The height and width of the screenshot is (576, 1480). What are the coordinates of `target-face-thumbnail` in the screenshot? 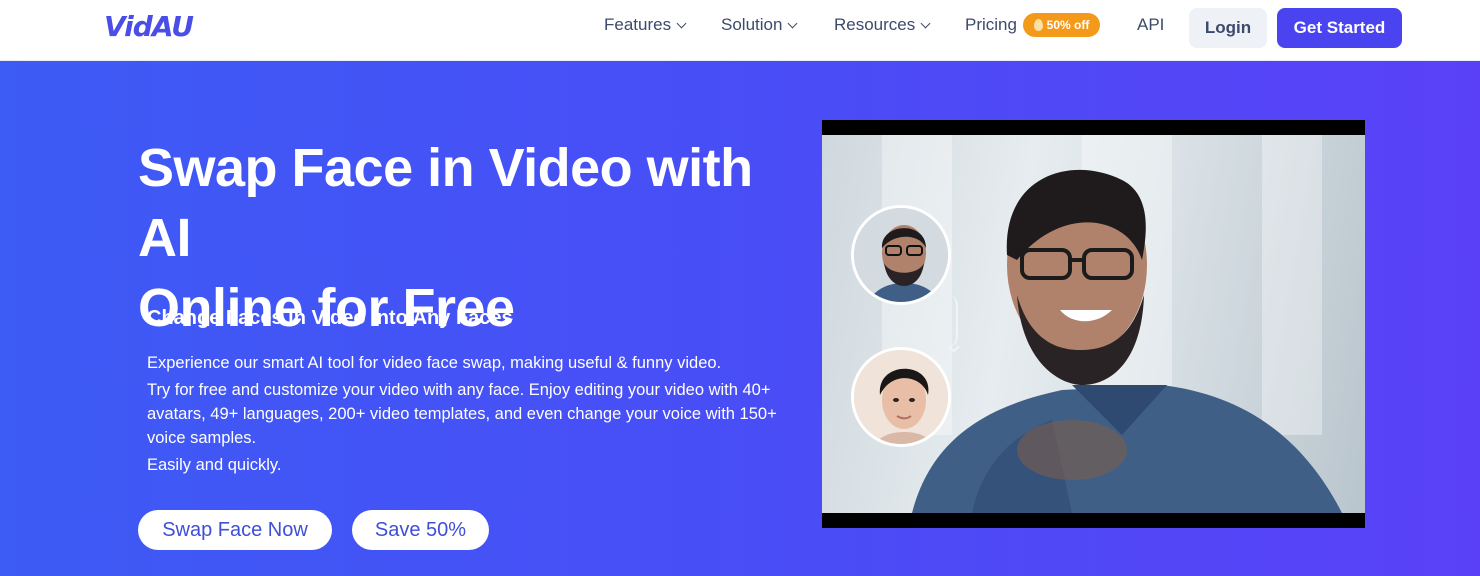 It's located at (901, 397).